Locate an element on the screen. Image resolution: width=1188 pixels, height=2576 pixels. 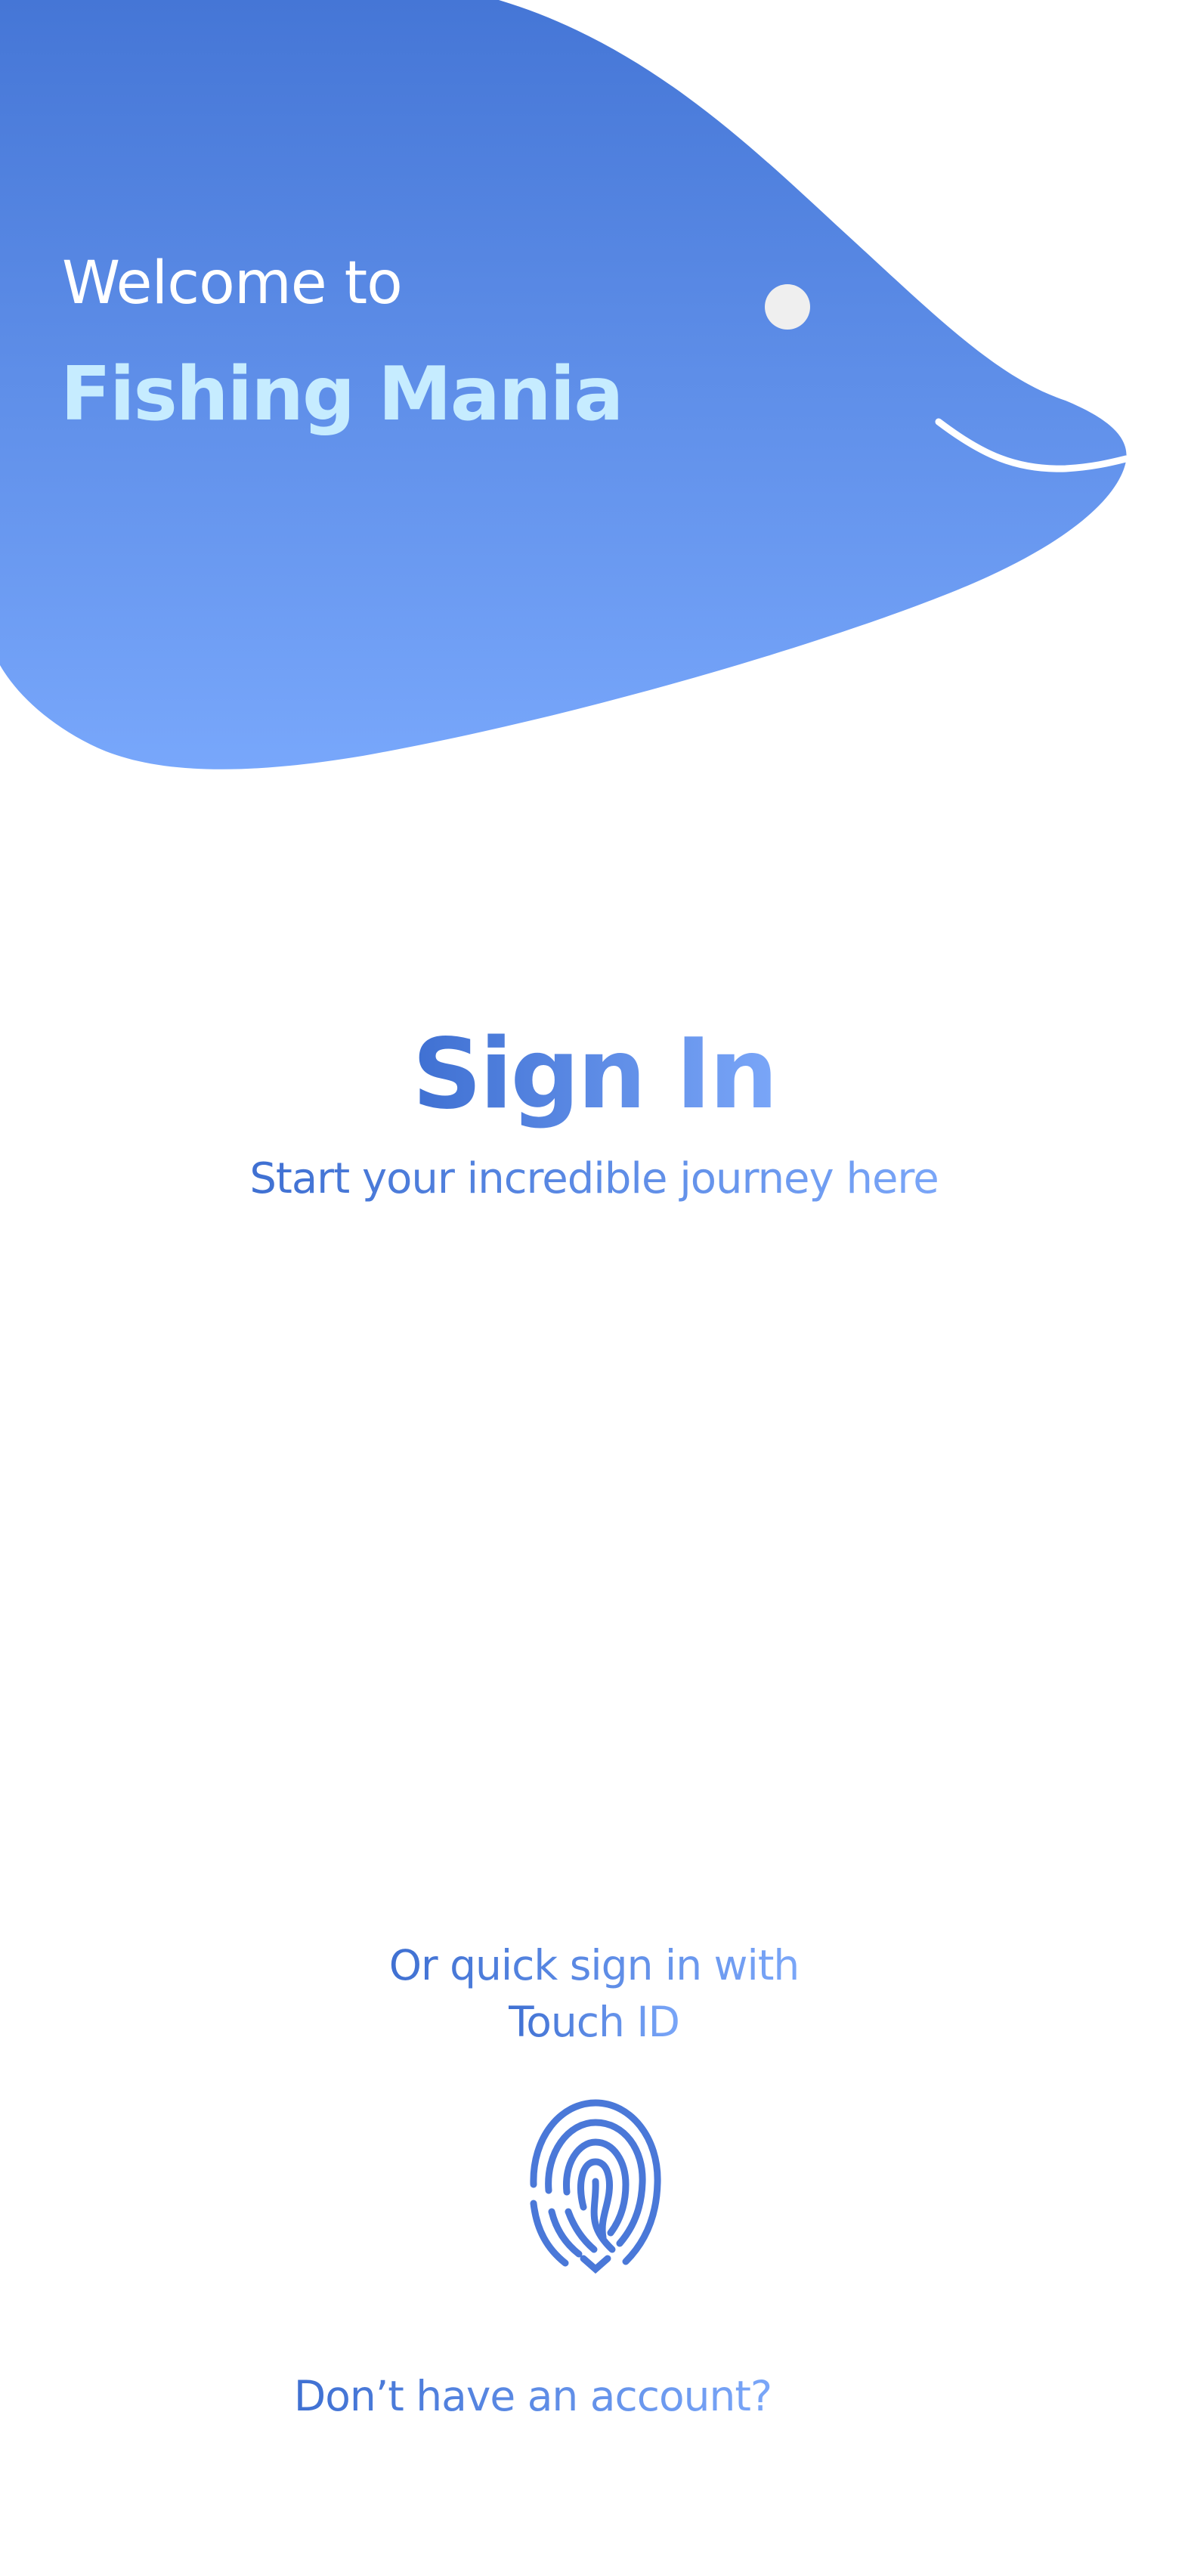
page-title: Sign In is located at coordinates (594, 1075).